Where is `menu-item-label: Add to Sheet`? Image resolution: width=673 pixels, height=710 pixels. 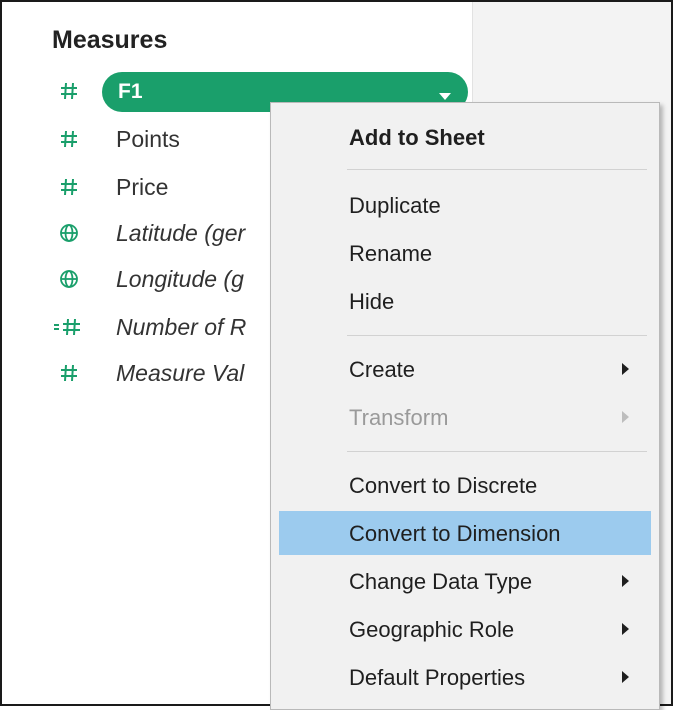 menu-item-label: Add to Sheet is located at coordinates (417, 137).